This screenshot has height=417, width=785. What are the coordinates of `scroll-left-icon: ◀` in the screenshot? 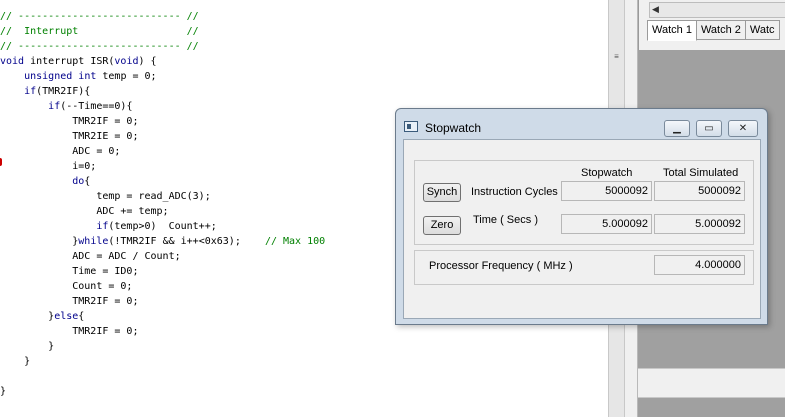 It's located at (655, 9).